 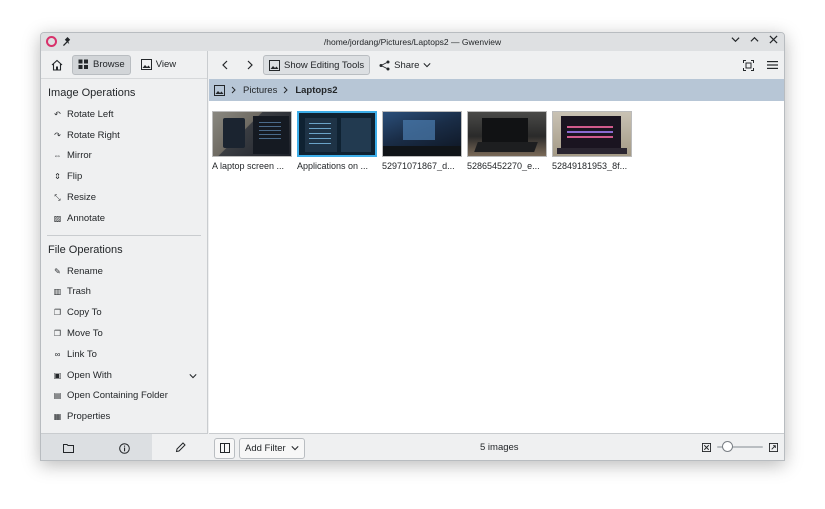 I want to click on sidebar-mode-bar: Browse View, so click(x=124, y=65).